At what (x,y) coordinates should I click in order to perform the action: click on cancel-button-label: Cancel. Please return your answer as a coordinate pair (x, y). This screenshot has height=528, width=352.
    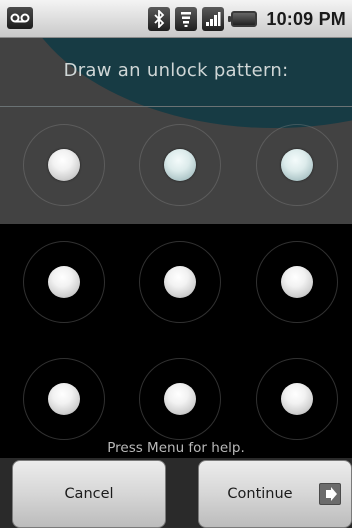
    Looking at the image, I should click on (89, 494).